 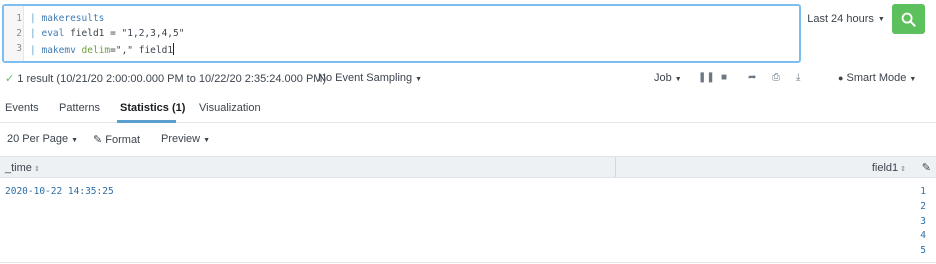 What do you see at coordinates (841, 78) in the screenshot?
I see `bulb-icon: ●` at bounding box center [841, 78].